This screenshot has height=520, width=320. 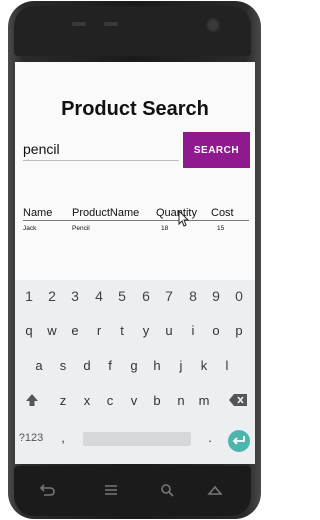 I want to click on home-icon, so click(x=215, y=490).